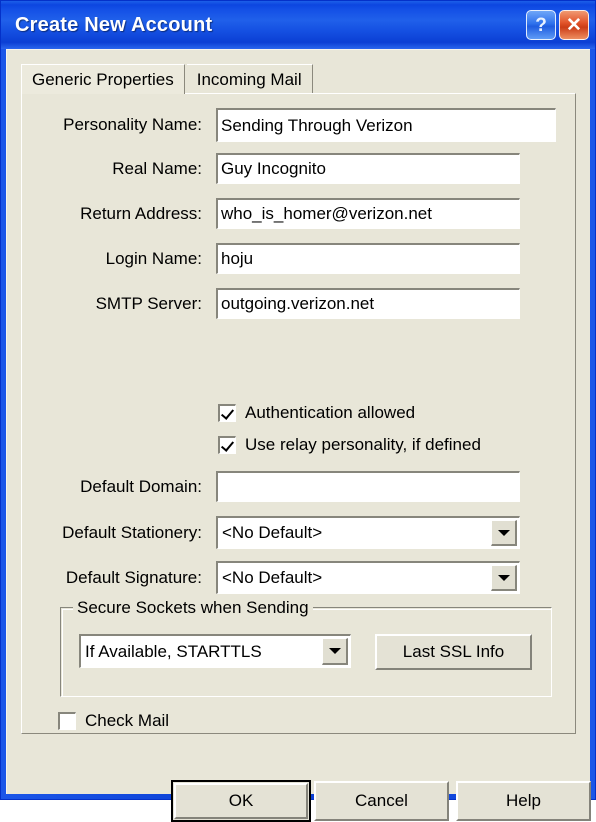 The image size is (596, 822). Describe the element at coordinates (557, 25) in the screenshot. I see `title-bar-buttons: ? ✕` at that location.